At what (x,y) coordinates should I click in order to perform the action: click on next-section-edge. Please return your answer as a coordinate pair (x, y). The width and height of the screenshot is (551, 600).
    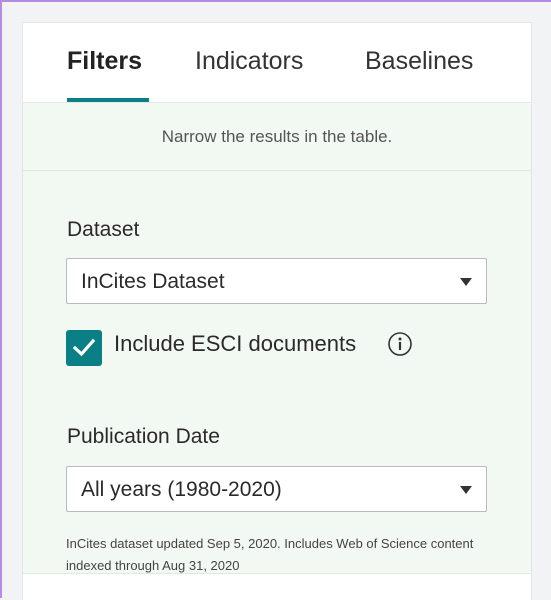
    Looking at the image, I should click on (277, 586).